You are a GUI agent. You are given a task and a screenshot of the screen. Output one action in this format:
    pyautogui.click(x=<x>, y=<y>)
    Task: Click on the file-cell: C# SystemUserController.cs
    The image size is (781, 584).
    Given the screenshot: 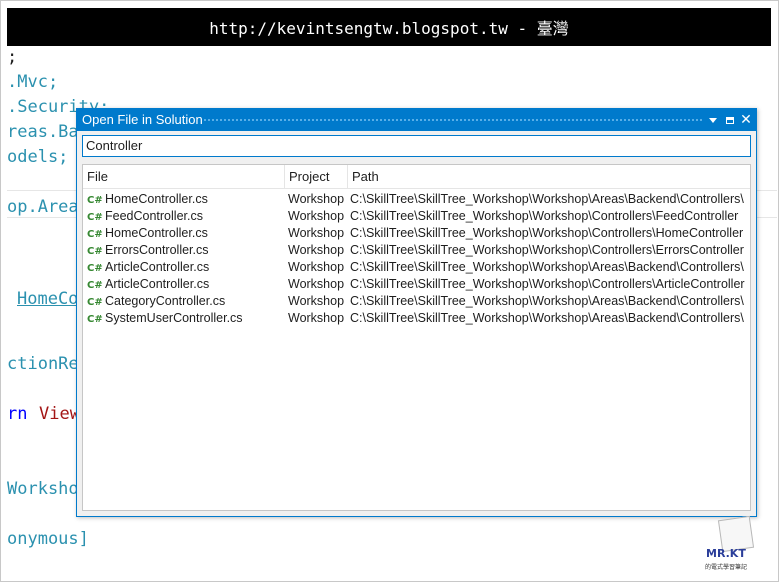 What is the action you would take?
    pyautogui.click(x=185, y=319)
    